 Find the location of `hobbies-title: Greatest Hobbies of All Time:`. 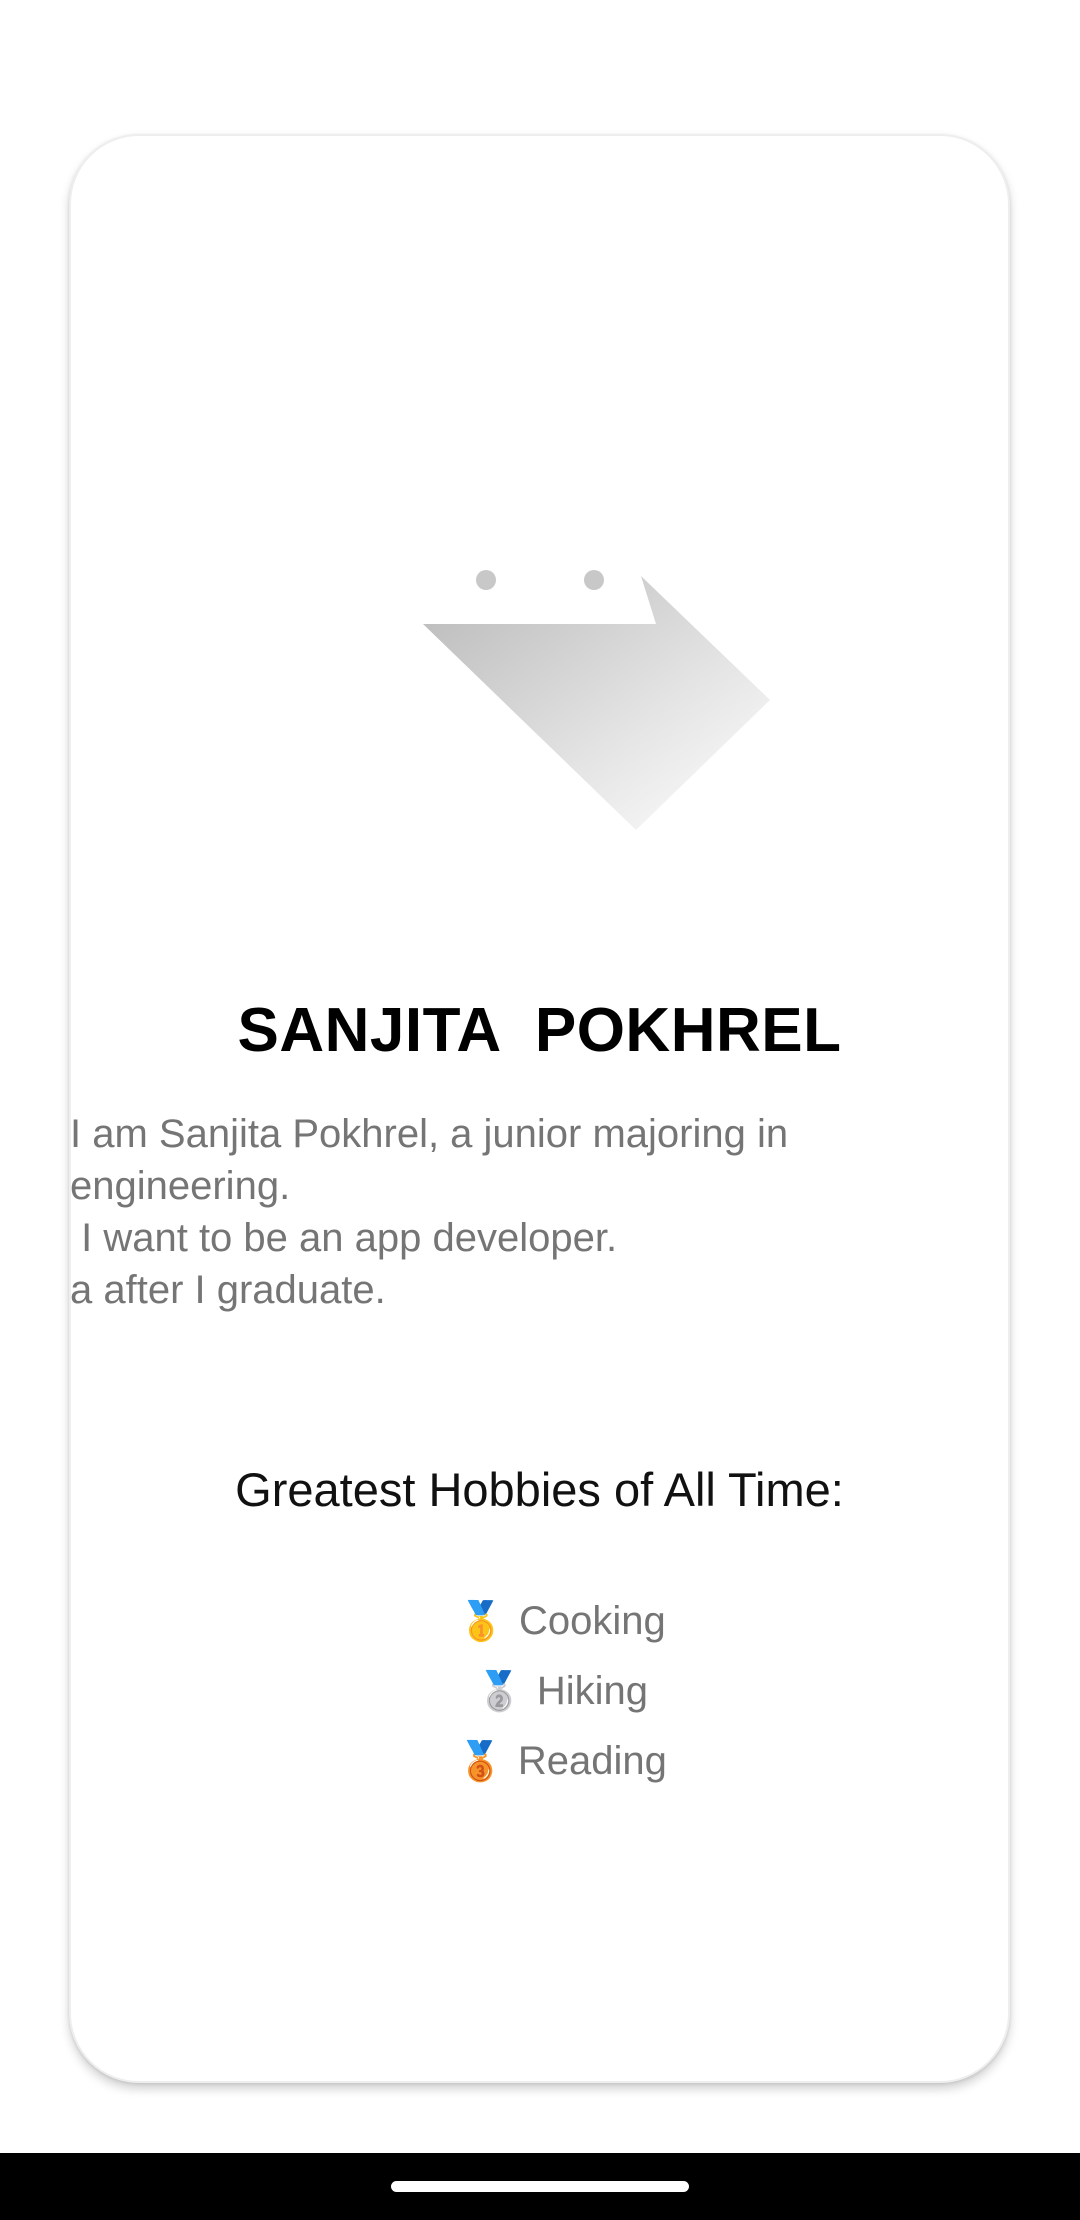

hobbies-title: Greatest Hobbies of All Time: is located at coordinates (539, 1489).